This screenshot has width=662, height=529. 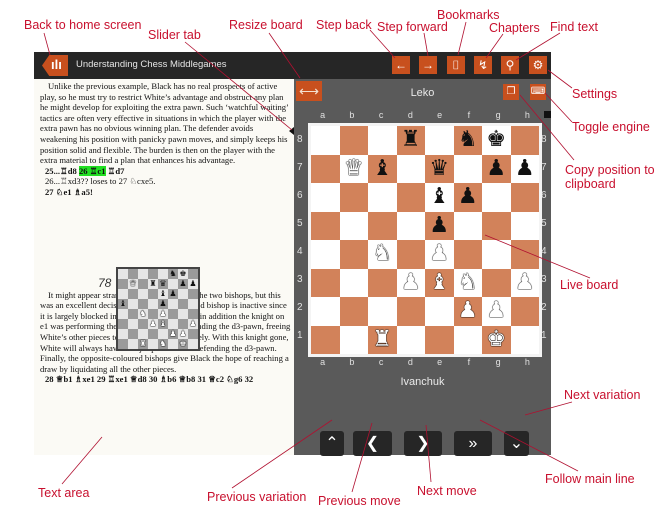 What do you see at coordinates (496, 197) in the screenshot?
I see `square-g6` at bounding box center [496, 197].